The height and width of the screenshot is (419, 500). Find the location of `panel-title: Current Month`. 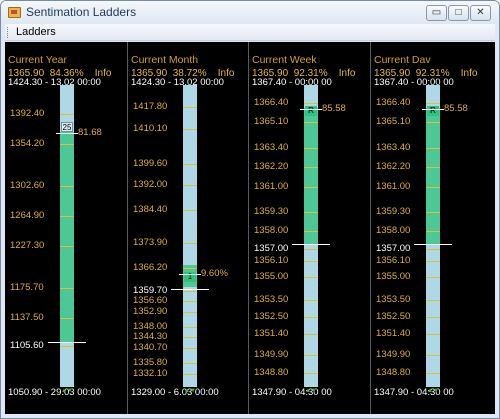

panel-title: Current Month is located at coordinates (165, 60).